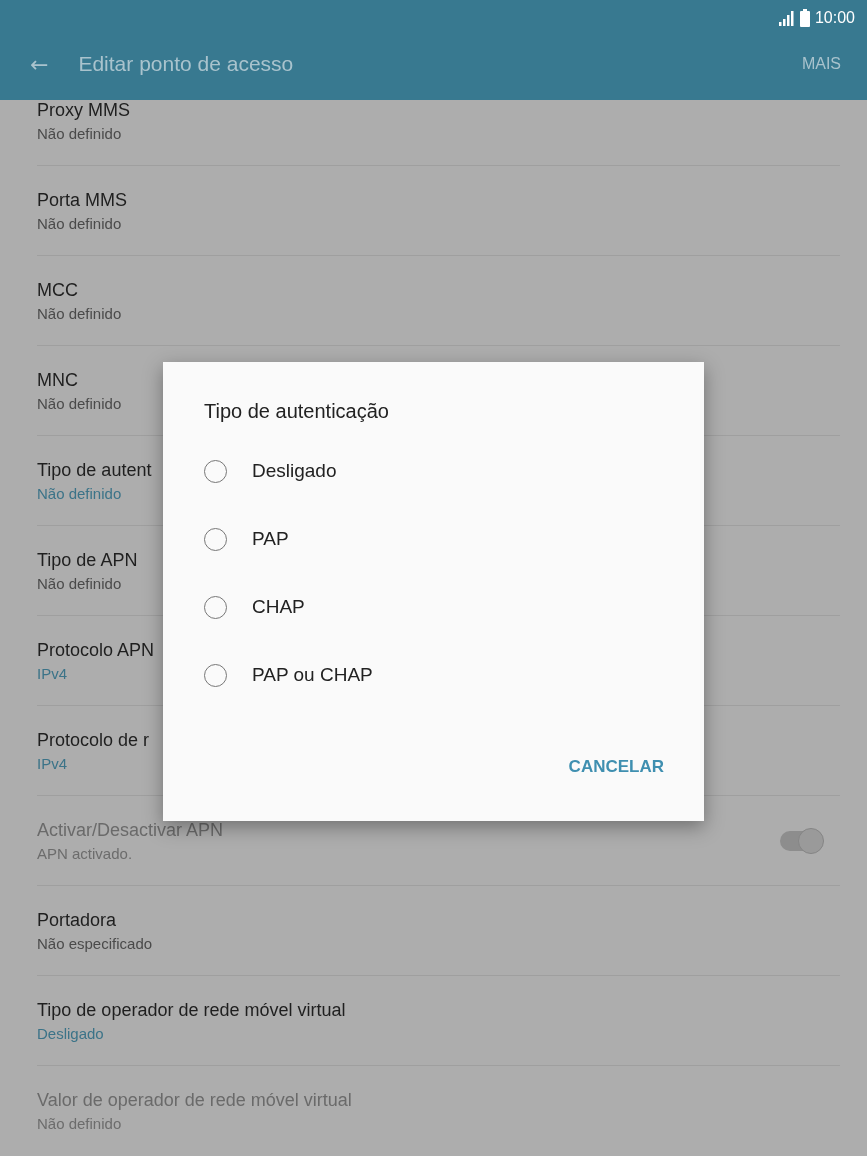 Image resolution: width=867 pixels, height=1156 pixels. Describe the element at coordinates (94, 470) in the screenshot. I see `setting-title: Tipo de autent` at that location.